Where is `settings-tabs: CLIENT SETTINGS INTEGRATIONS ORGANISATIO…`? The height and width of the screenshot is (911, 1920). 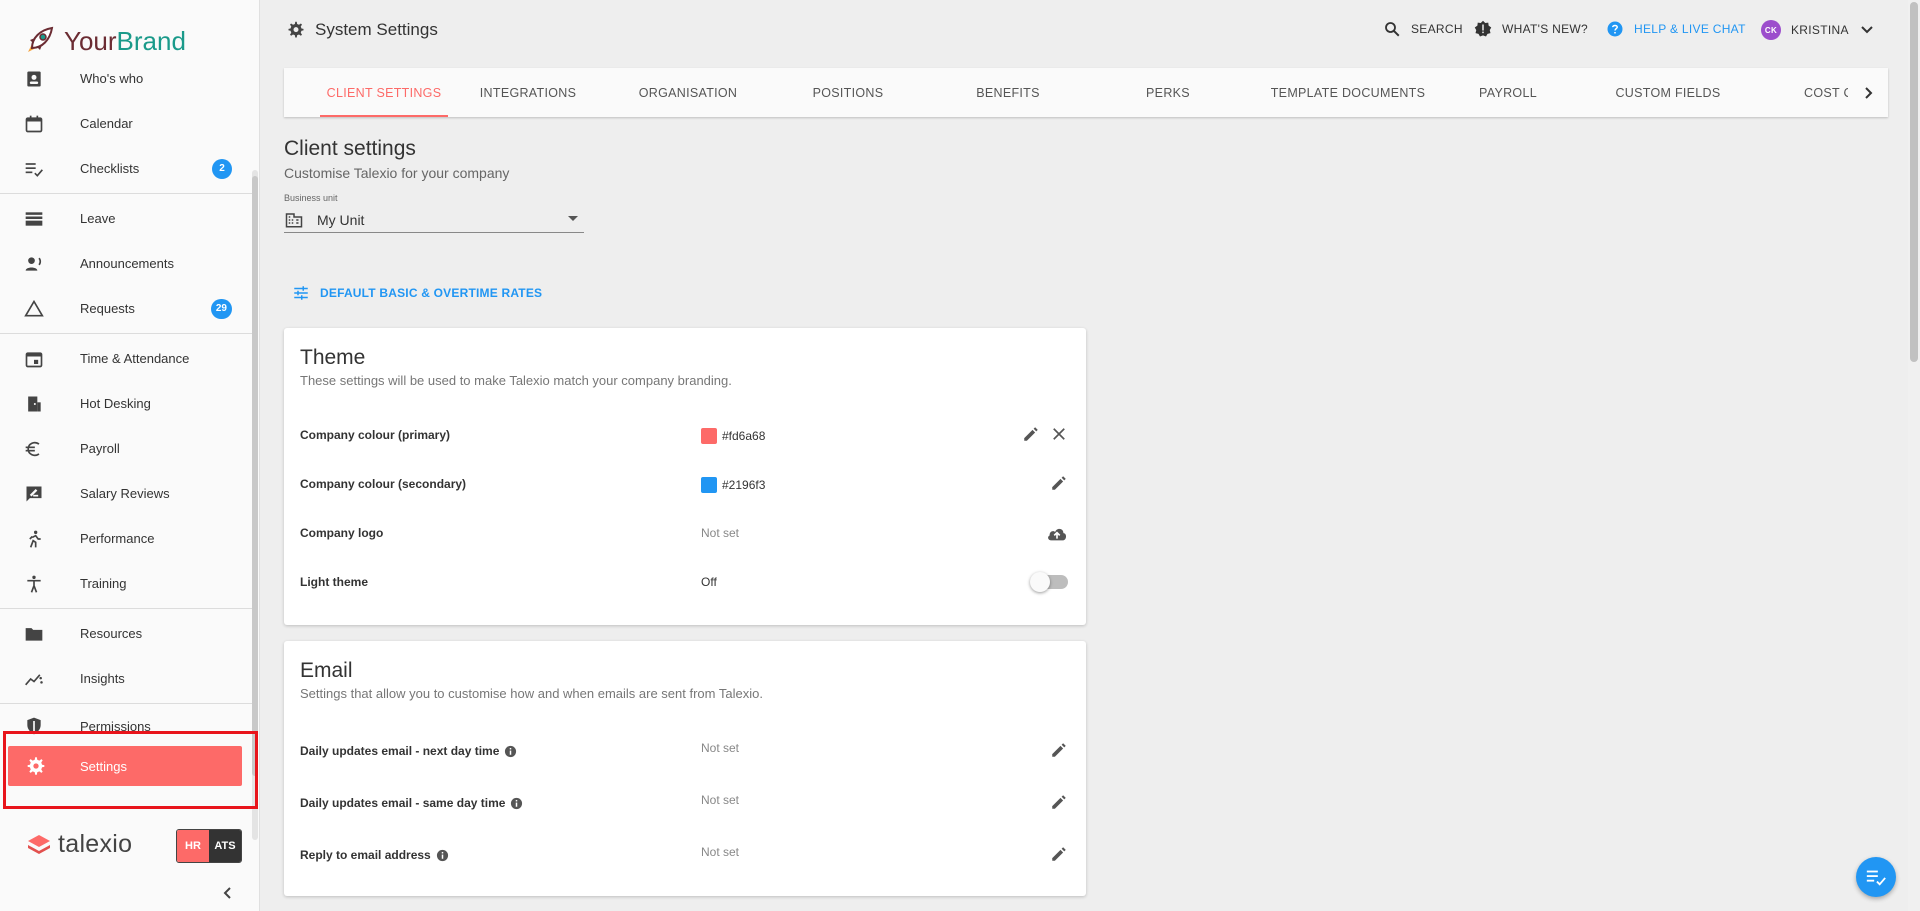
settings-tabs: CLIENT SETTINGS INTEGRATIONS ORGANISATIO… is located at coordinates (1086, 92).